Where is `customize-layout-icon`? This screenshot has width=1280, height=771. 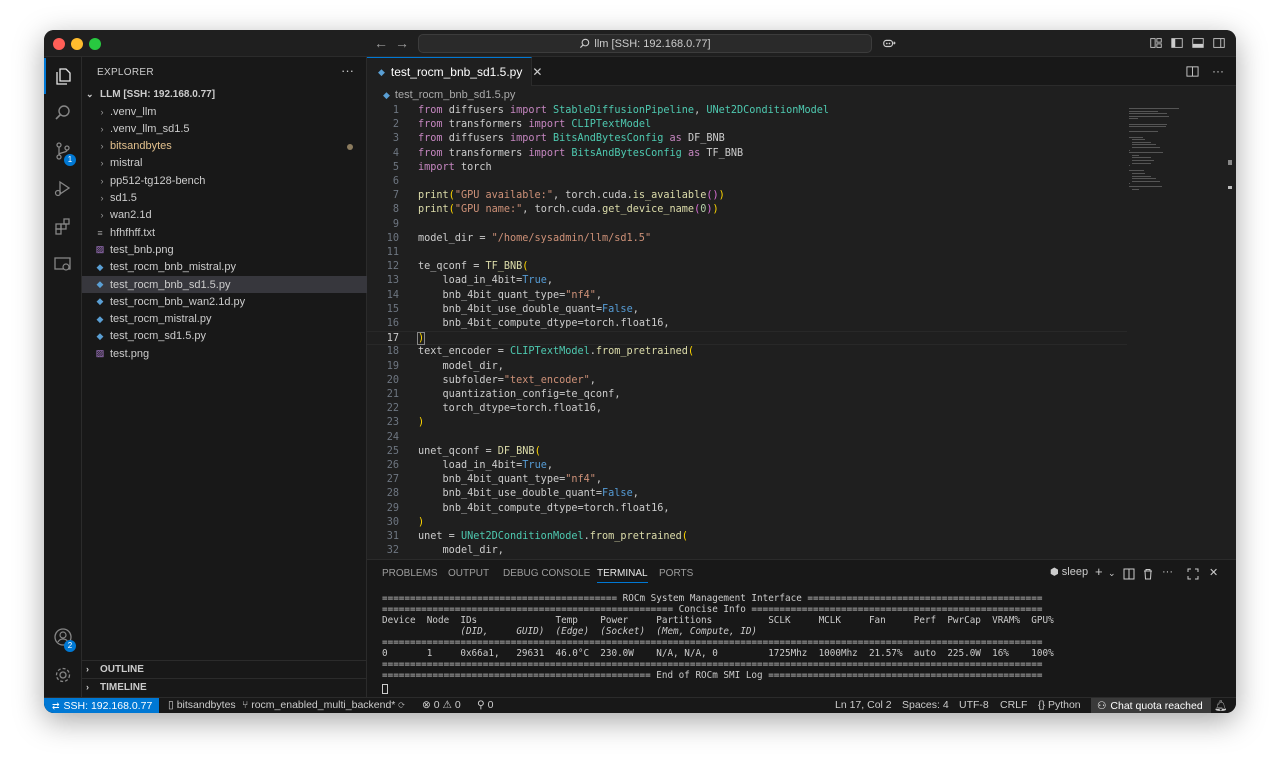 customize-layout-icon is located at coordinates (1156, 43).